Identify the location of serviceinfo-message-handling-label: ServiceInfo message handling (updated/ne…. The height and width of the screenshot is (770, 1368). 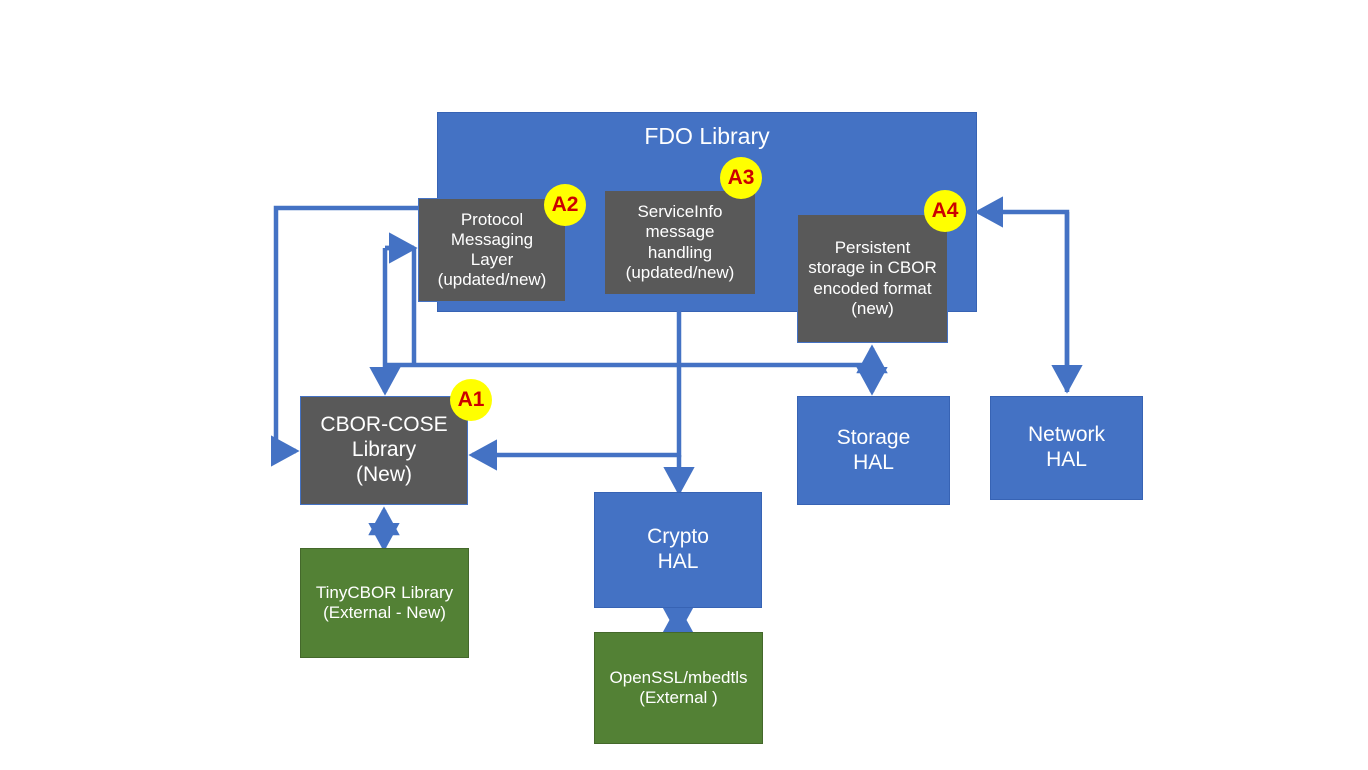
(680, 242).